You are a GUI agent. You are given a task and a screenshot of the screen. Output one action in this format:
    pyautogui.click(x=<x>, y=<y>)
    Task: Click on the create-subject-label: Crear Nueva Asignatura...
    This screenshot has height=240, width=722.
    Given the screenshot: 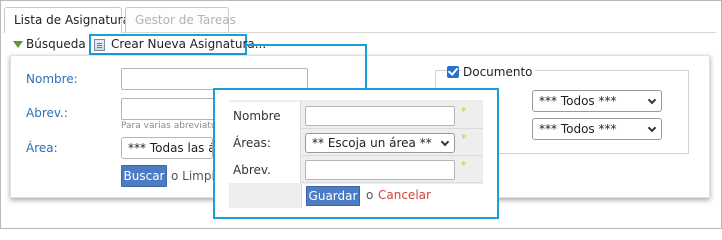 What is the action you would take?
    pyautogui.click(x=189, y=44)
    